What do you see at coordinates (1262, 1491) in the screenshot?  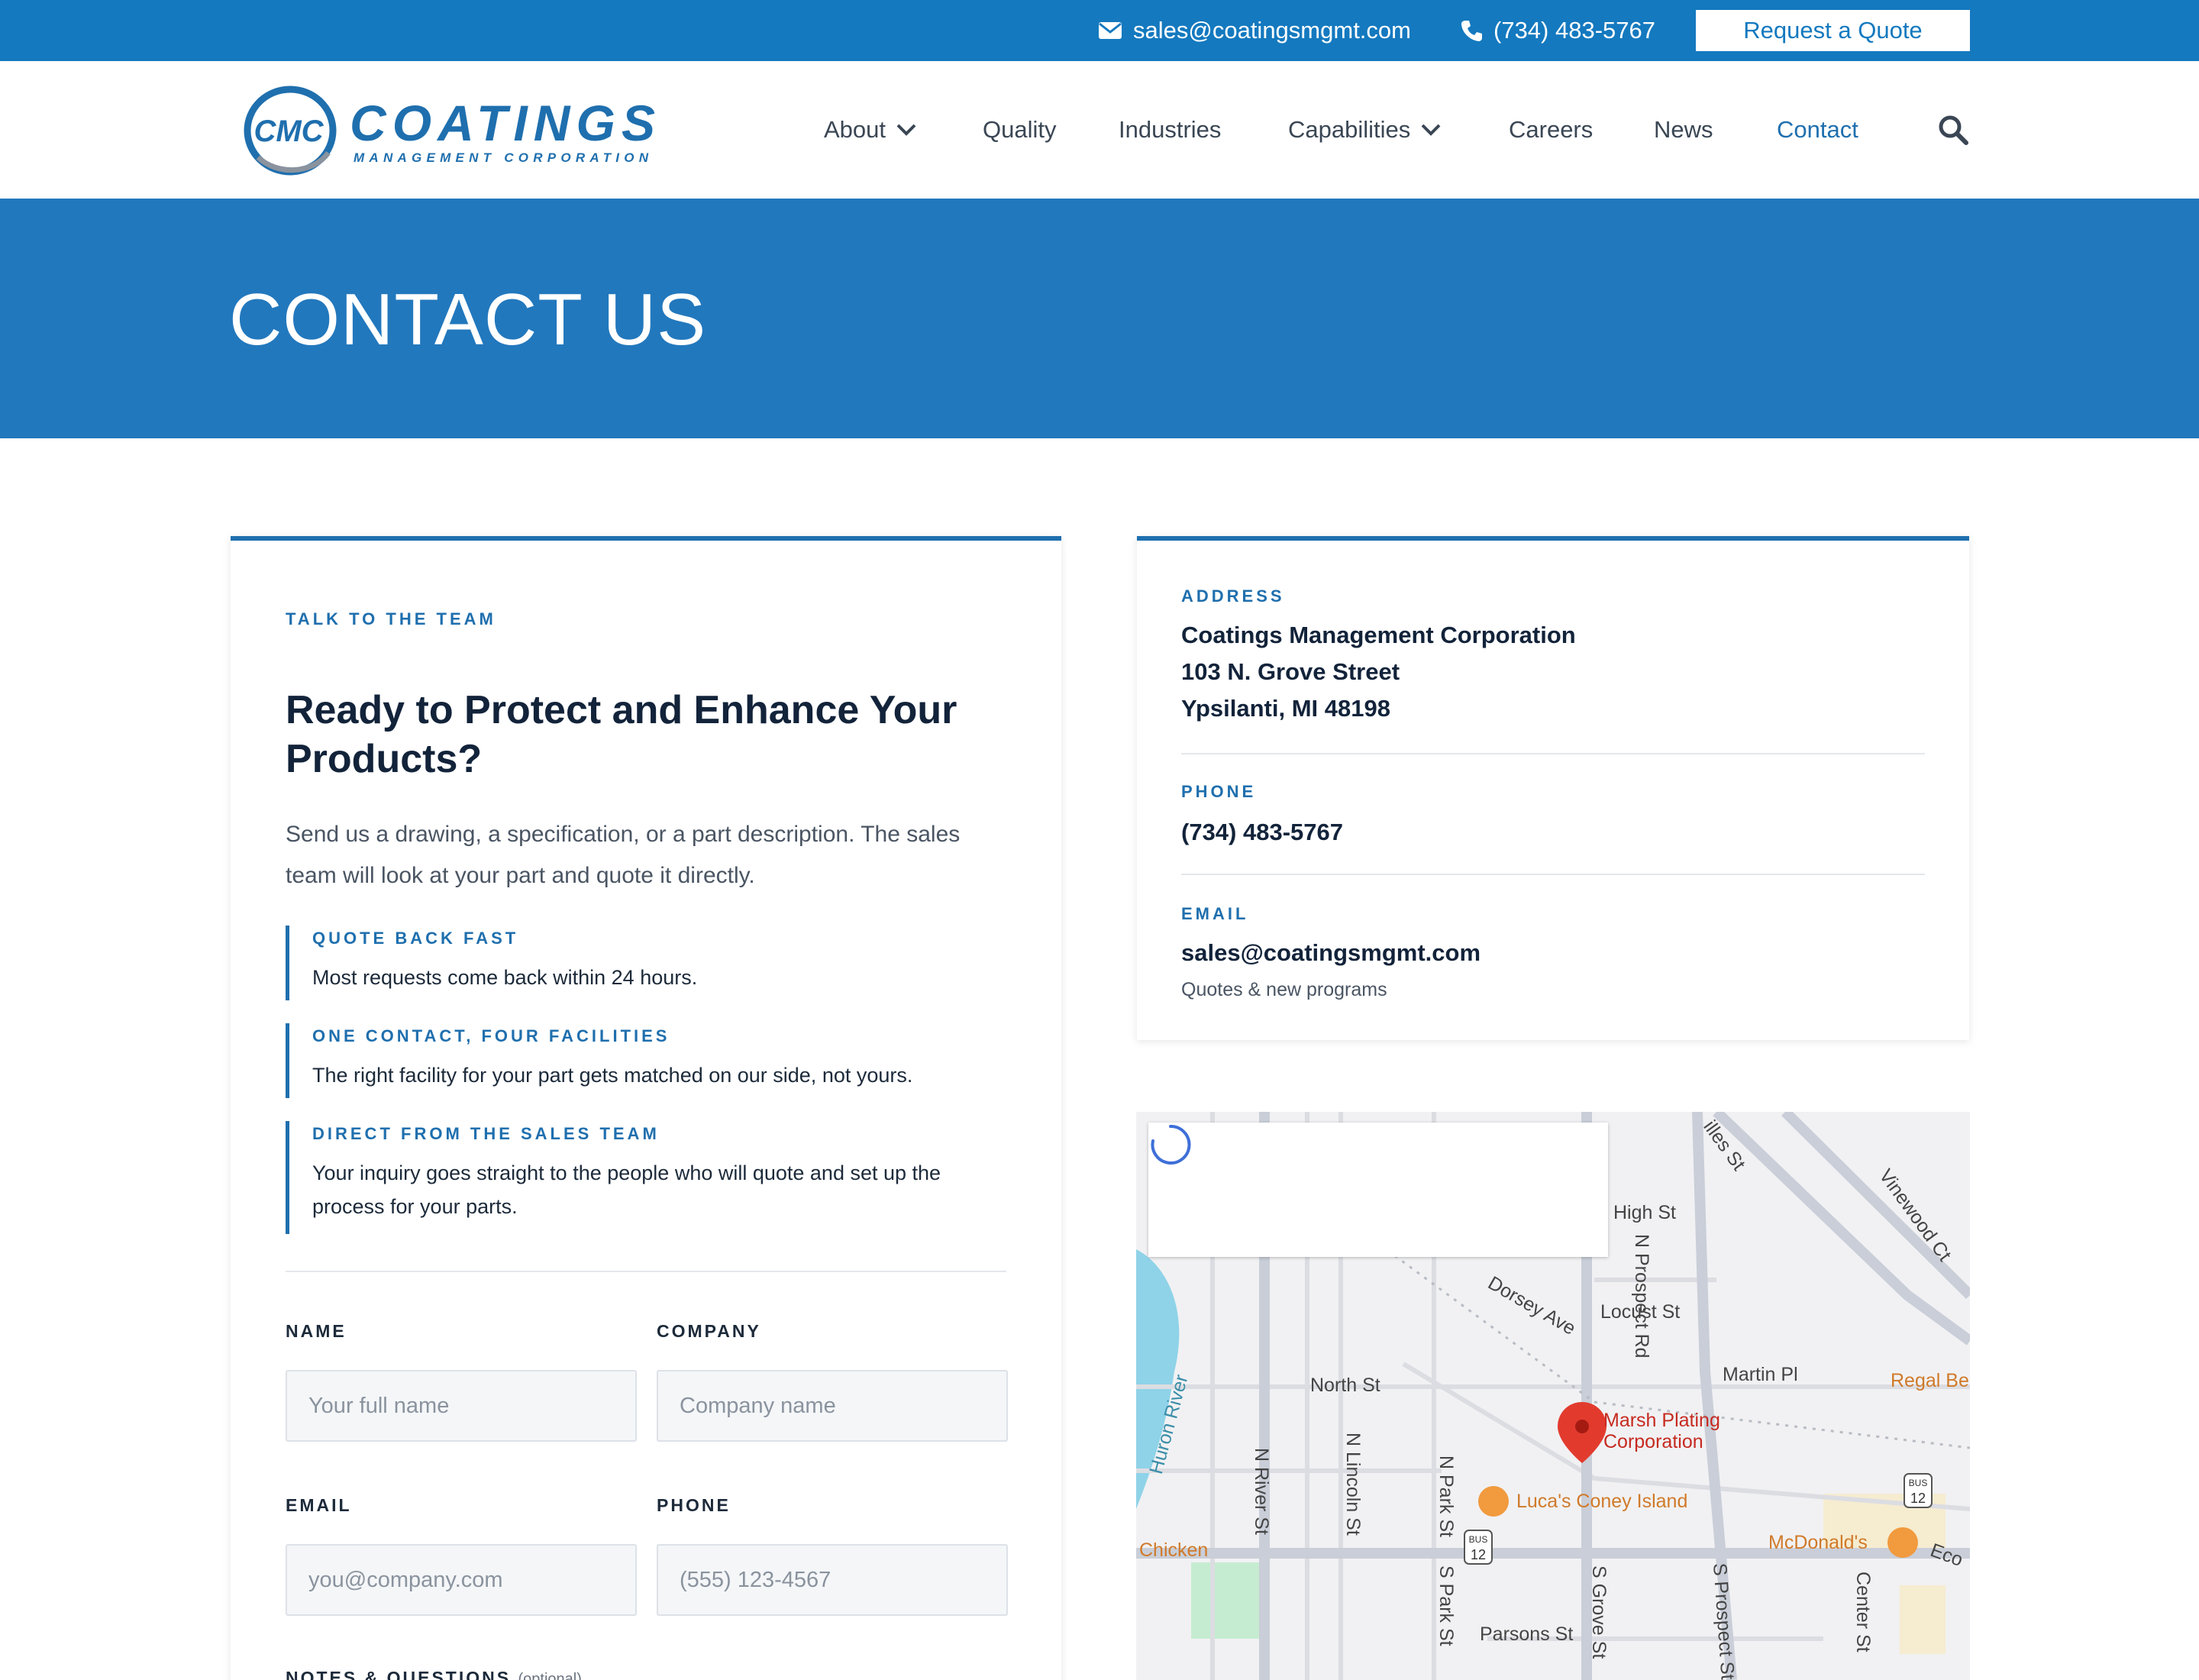 I see `map-street-label: N River St` at bounding box center [1262, 1491].